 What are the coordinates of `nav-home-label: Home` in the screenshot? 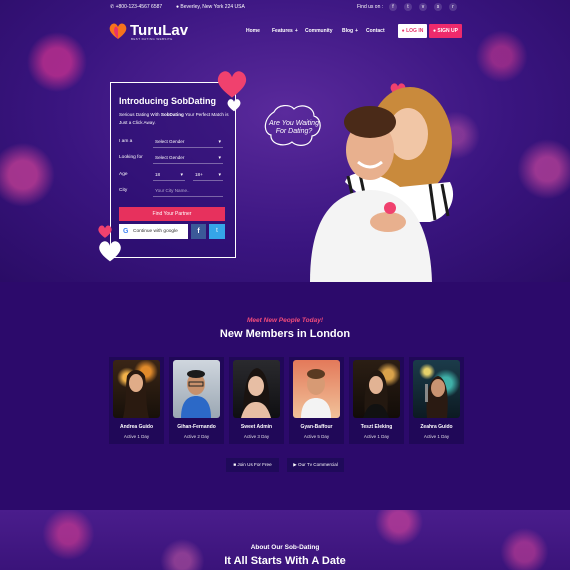 It's located at (253, 31).